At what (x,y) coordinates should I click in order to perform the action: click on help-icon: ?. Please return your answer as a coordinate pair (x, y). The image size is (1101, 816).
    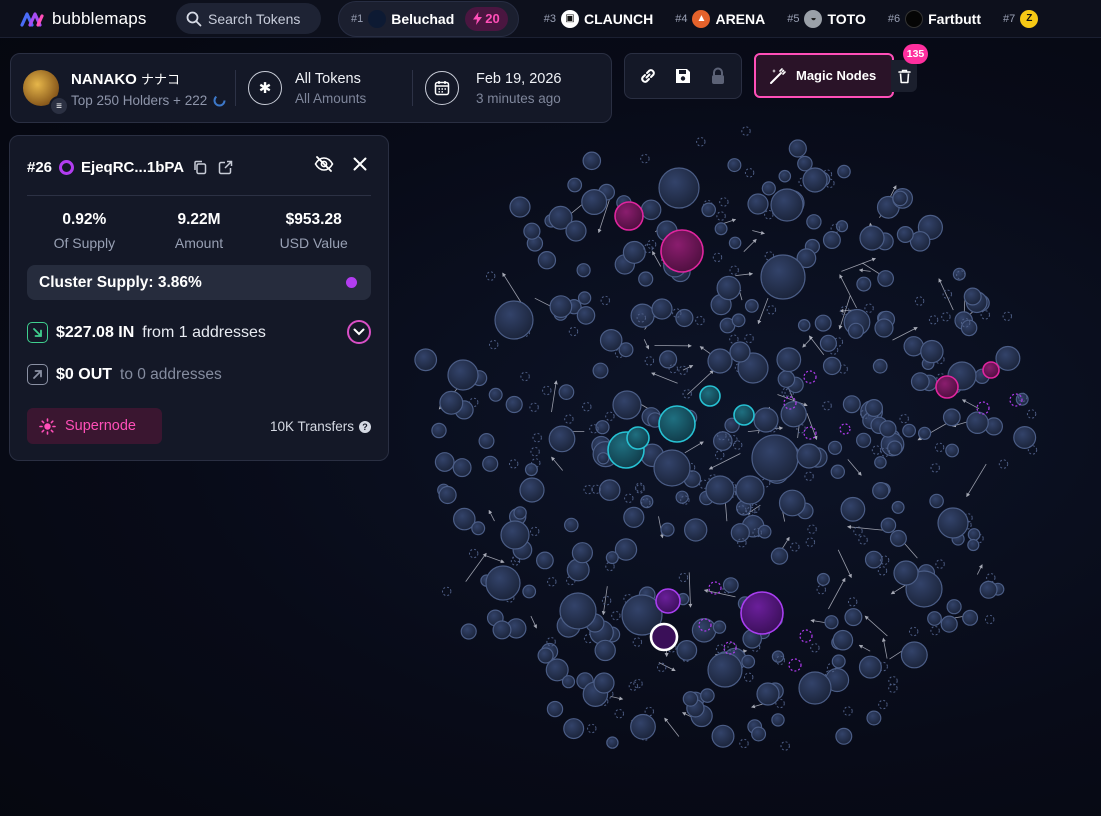
    Looking at the image, I should click on (365, 426).